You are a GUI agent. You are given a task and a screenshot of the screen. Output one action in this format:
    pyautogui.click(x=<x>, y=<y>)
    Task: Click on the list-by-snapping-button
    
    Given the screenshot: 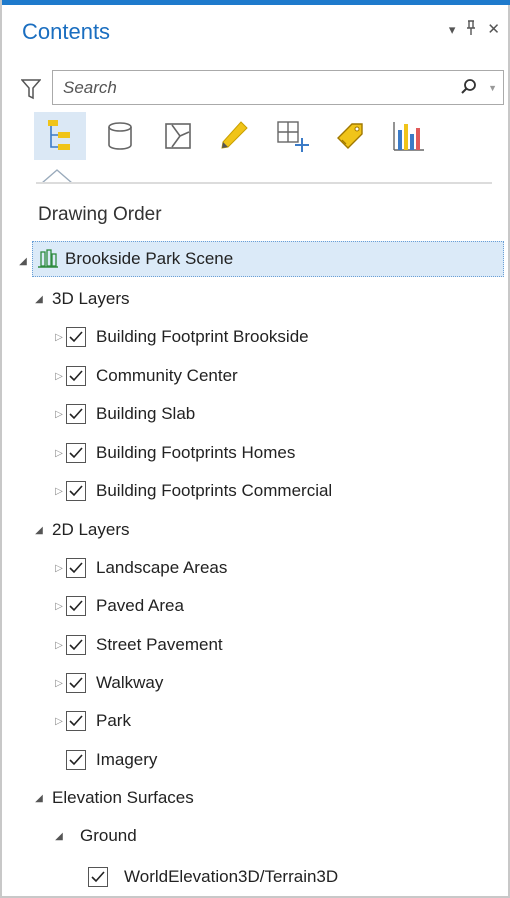 What is the action you would take?
    pyautogui.click(x=292, y=136)
    